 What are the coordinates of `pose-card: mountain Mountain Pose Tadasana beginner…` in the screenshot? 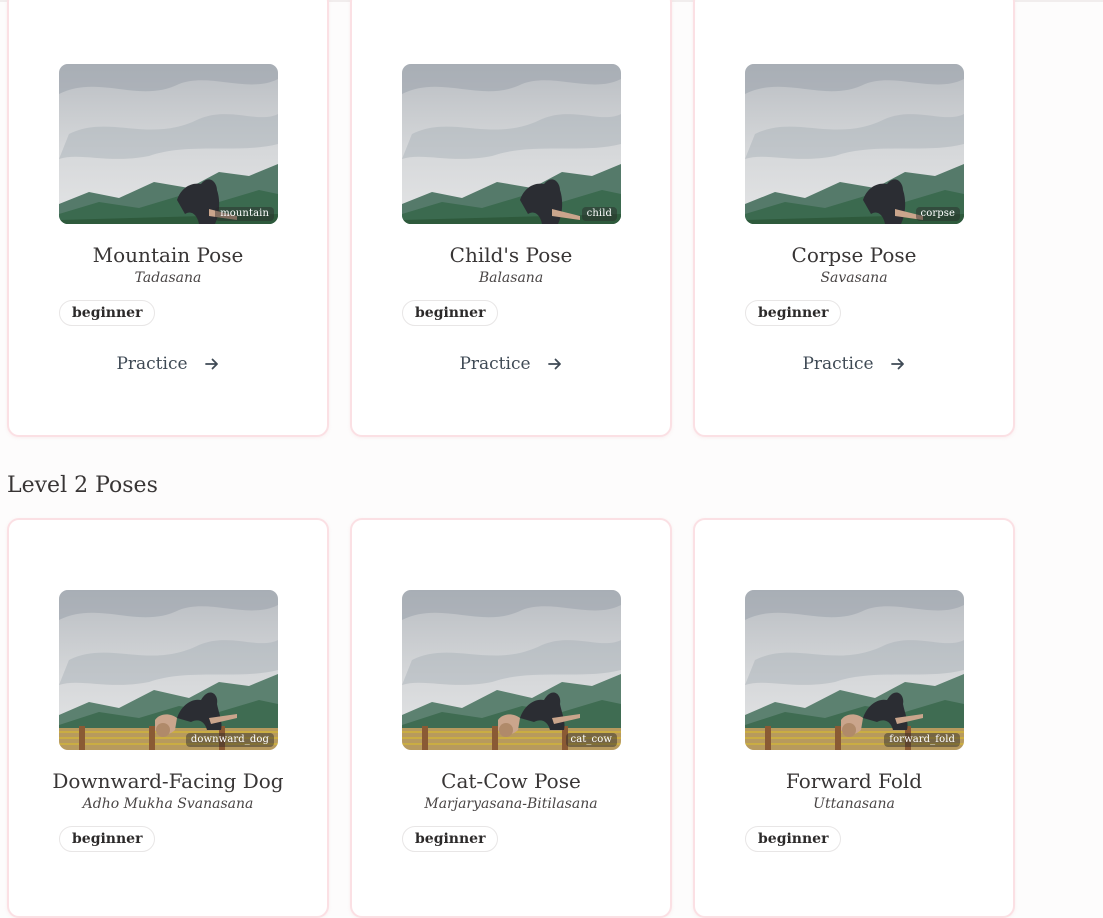 It's located at (168, 218).